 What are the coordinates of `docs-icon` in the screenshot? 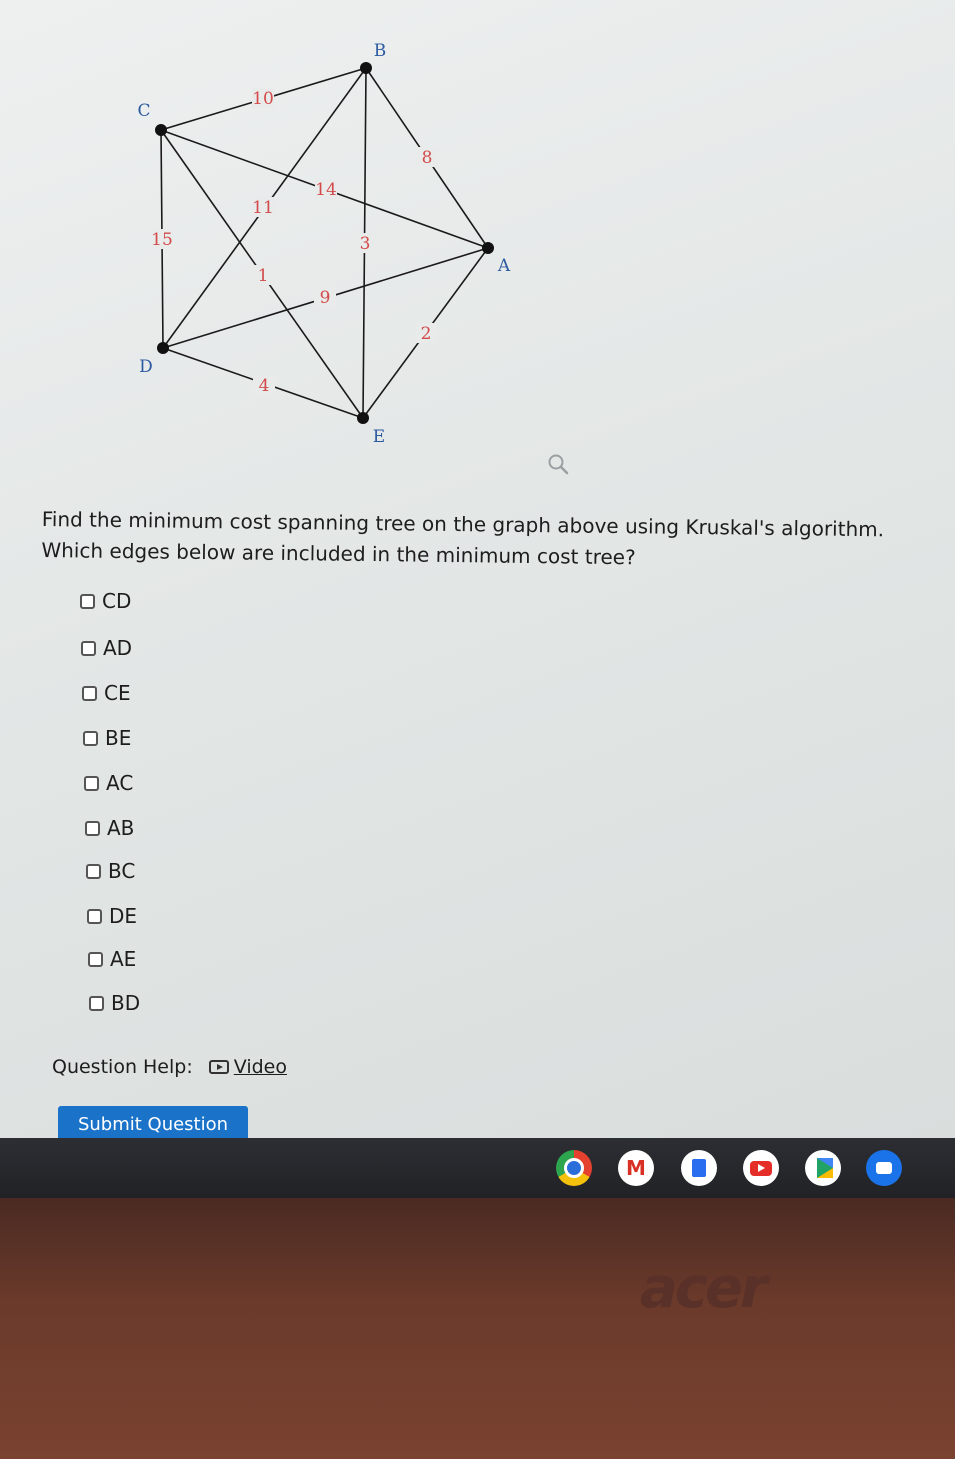 It's located at (699, 1168).